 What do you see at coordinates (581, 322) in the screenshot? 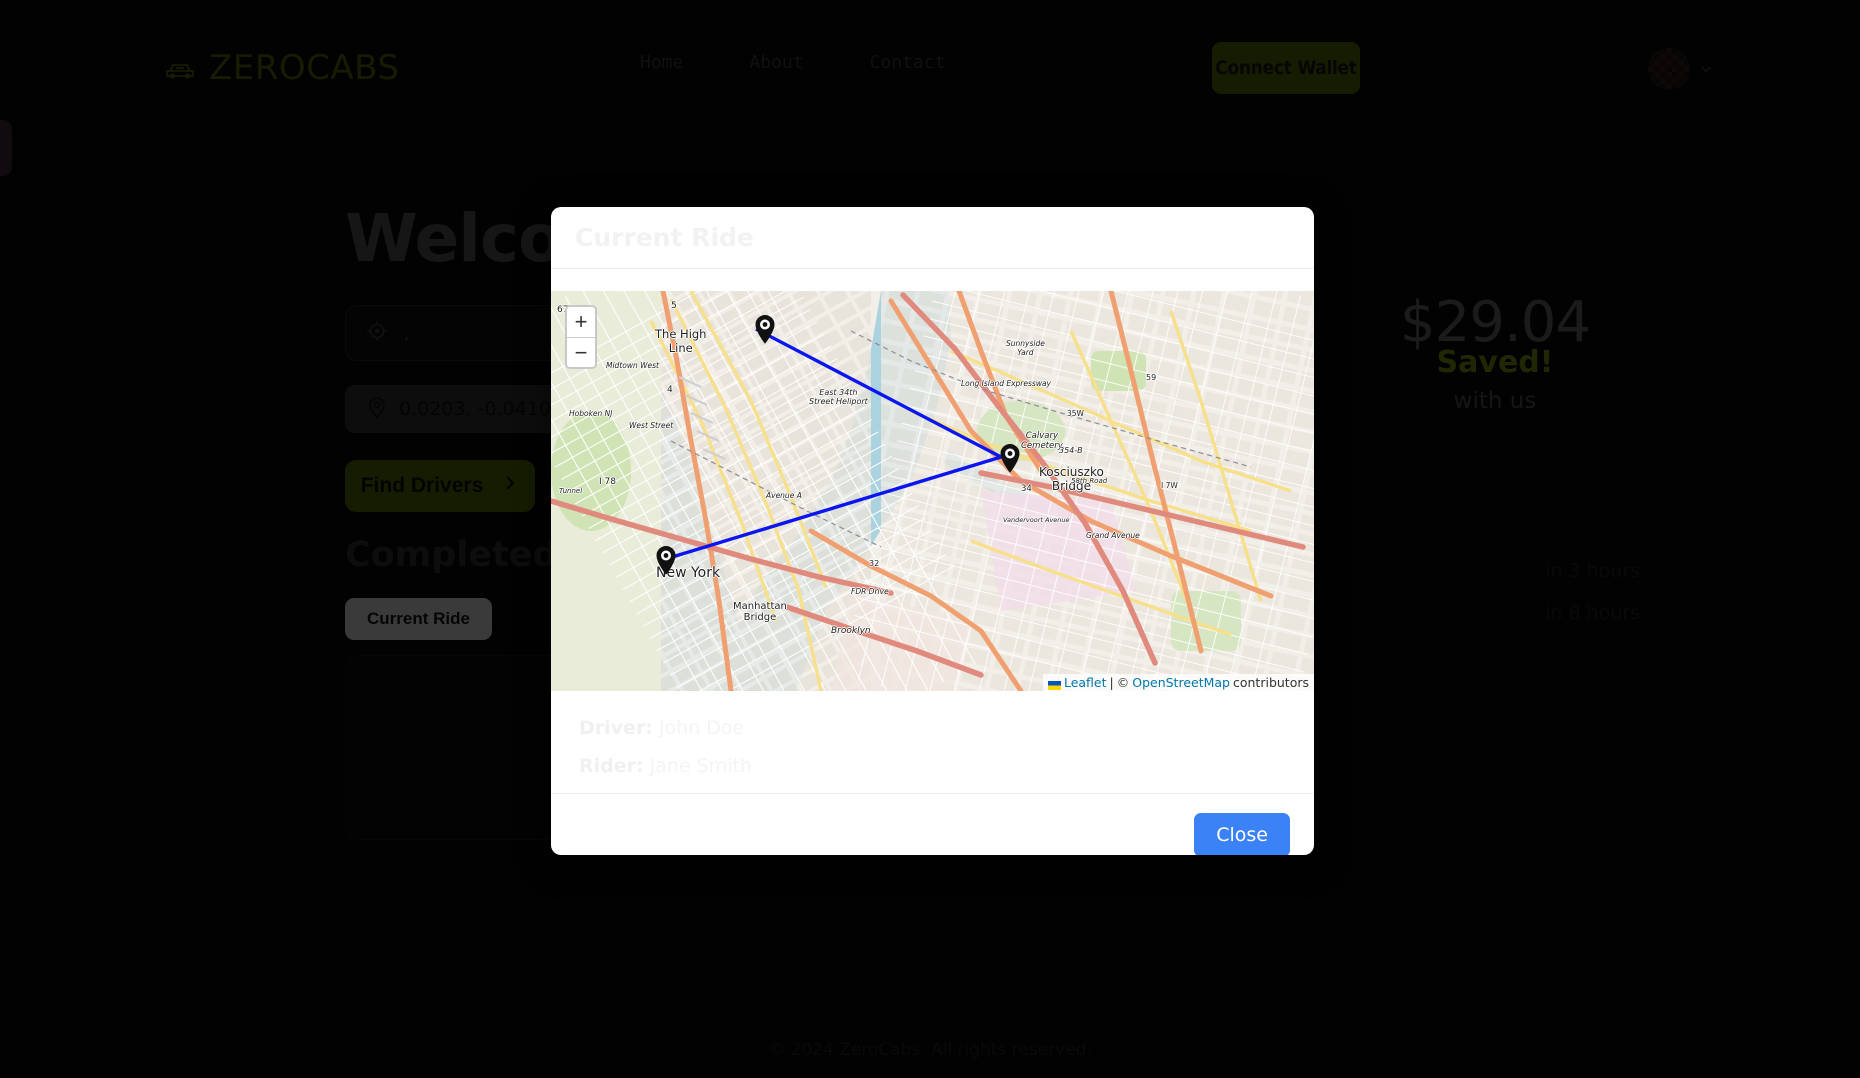
I see `zoom-in-button: +` at bounding box center [581, 322].